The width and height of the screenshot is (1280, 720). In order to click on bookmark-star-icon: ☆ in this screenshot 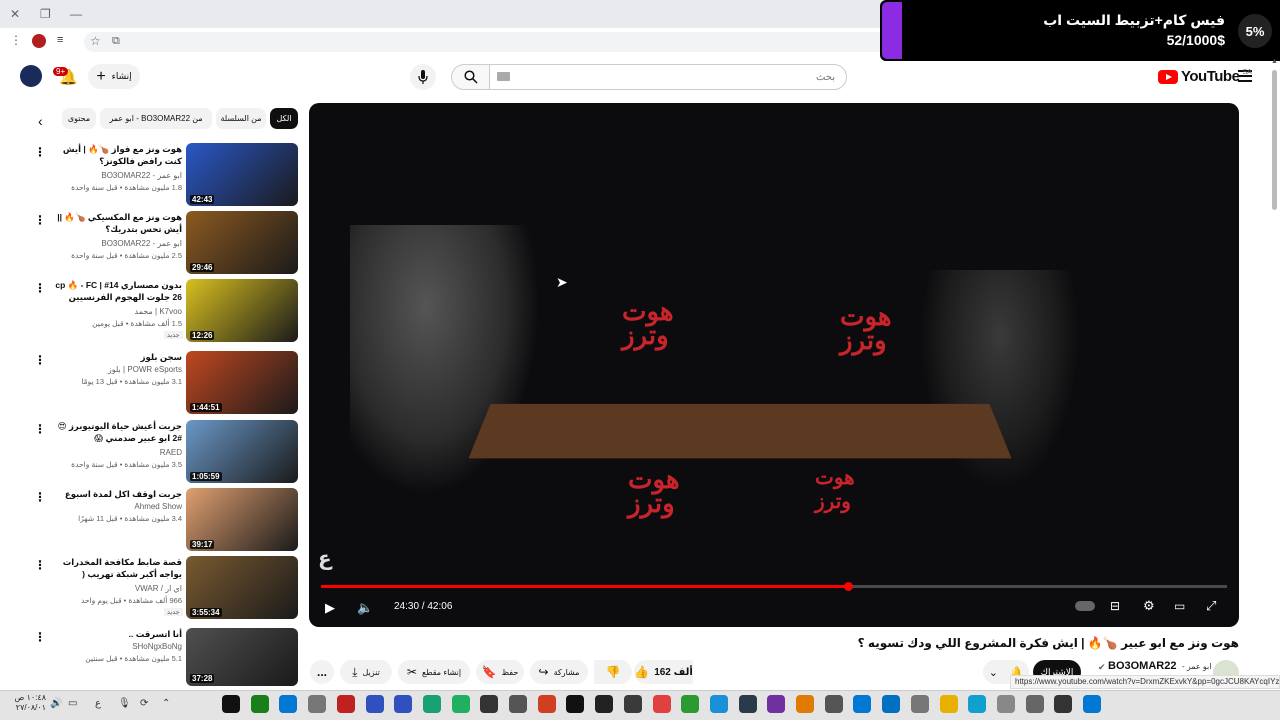, I will do `click(95, 41)`.